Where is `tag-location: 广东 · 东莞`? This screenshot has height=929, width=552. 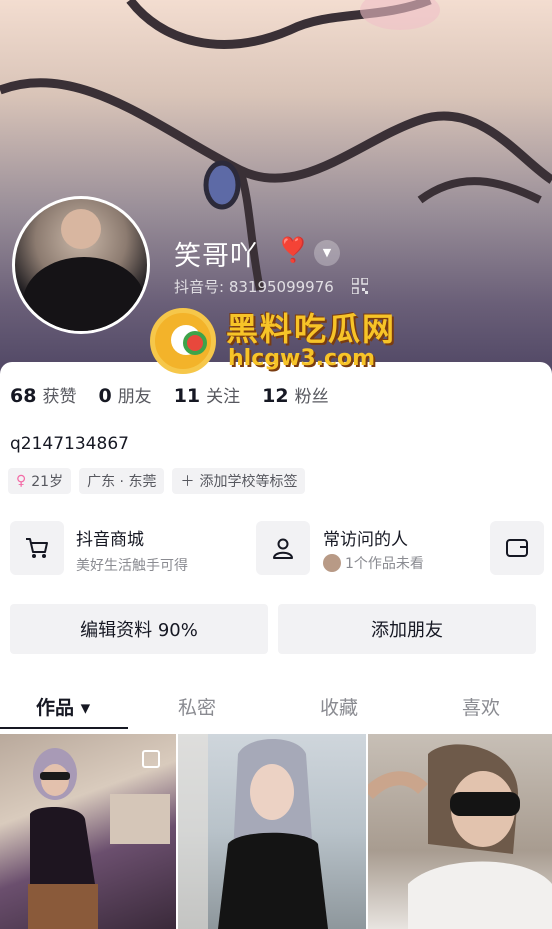
tag-location: 广东 · 东莞 is located at coordinates (122, 481).